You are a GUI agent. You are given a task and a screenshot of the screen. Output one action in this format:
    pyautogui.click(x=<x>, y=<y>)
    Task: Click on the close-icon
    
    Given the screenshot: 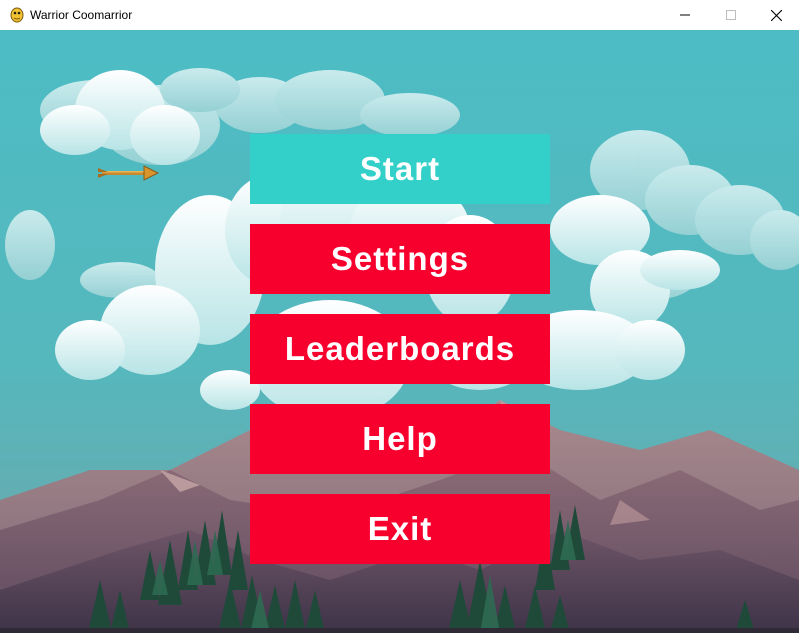 What is the action you would take?
    pyautogui.click(x=776, y=15)
    